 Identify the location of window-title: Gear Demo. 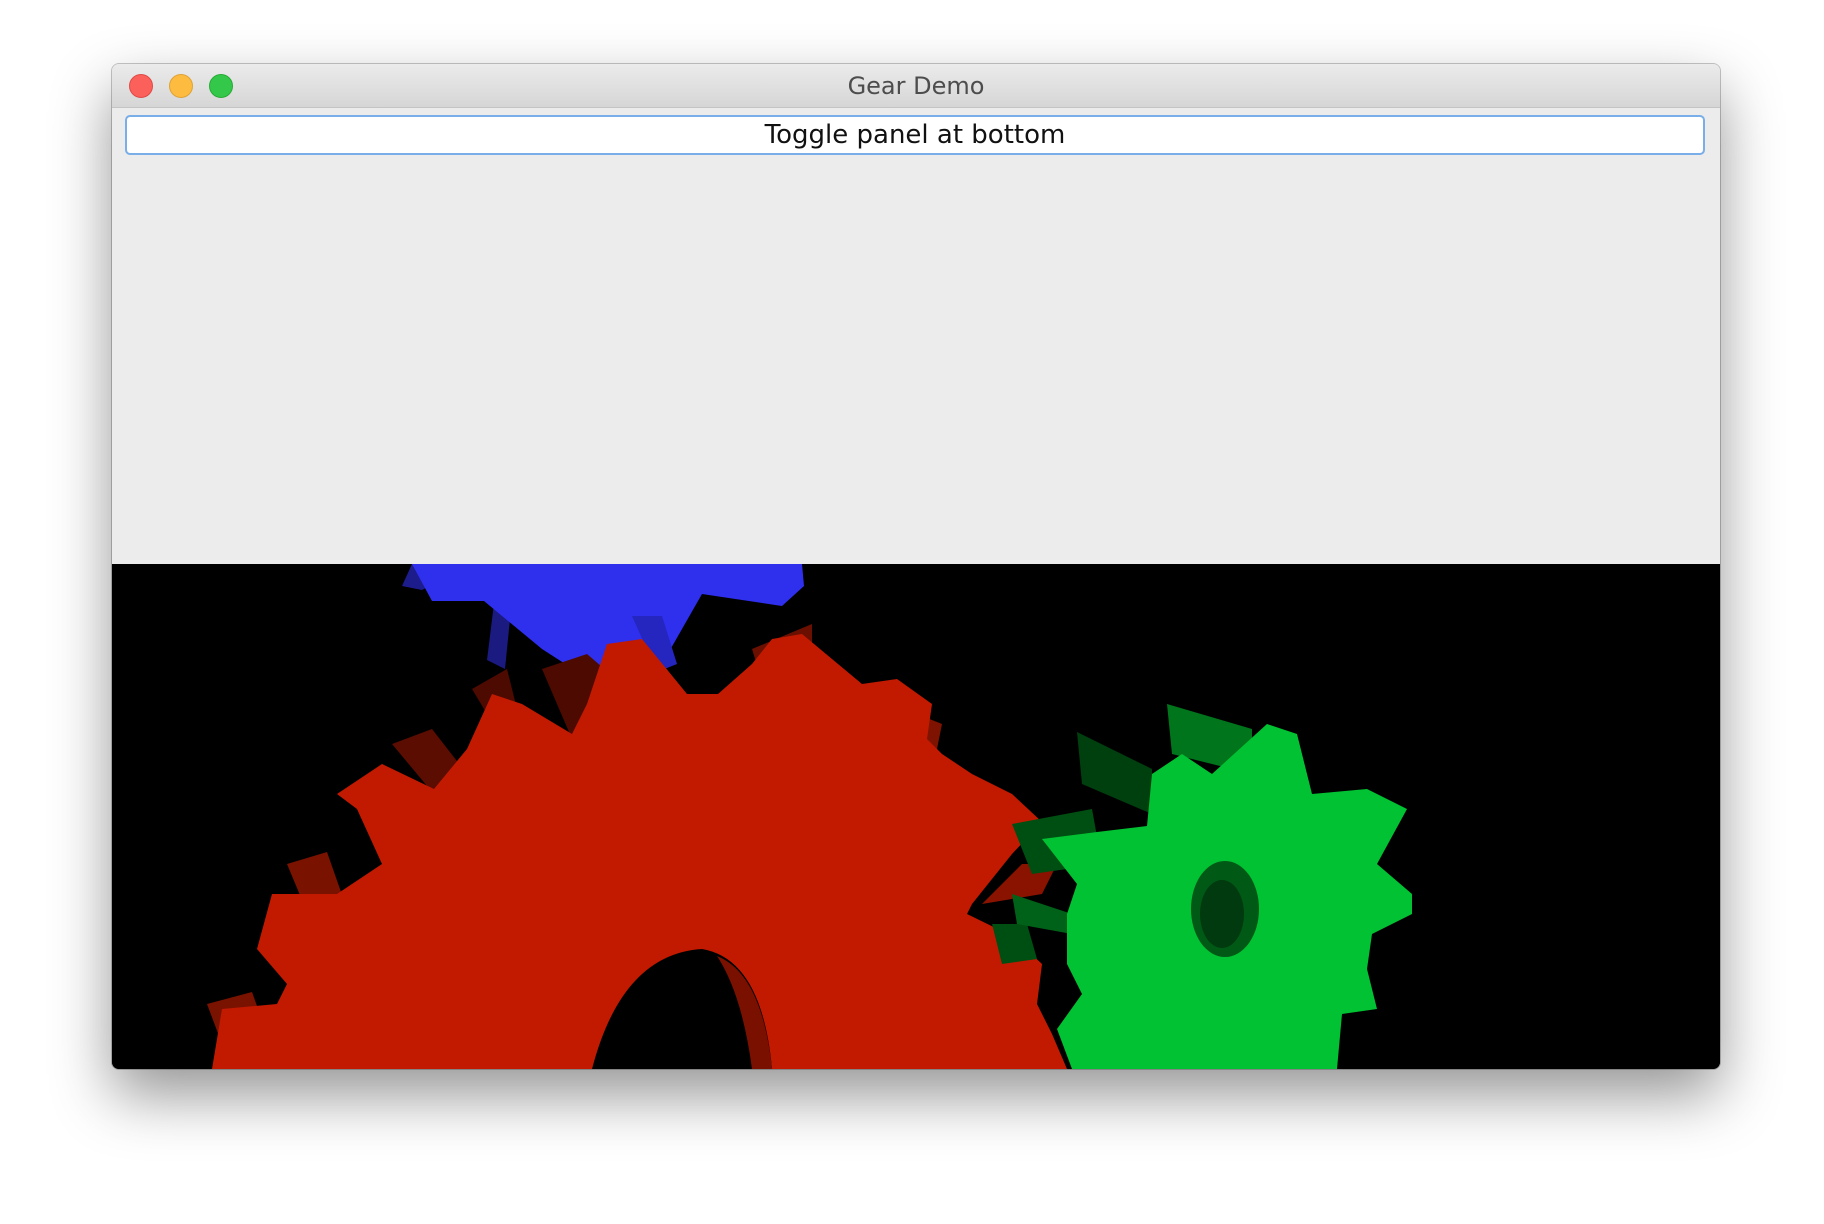
(916, 86).